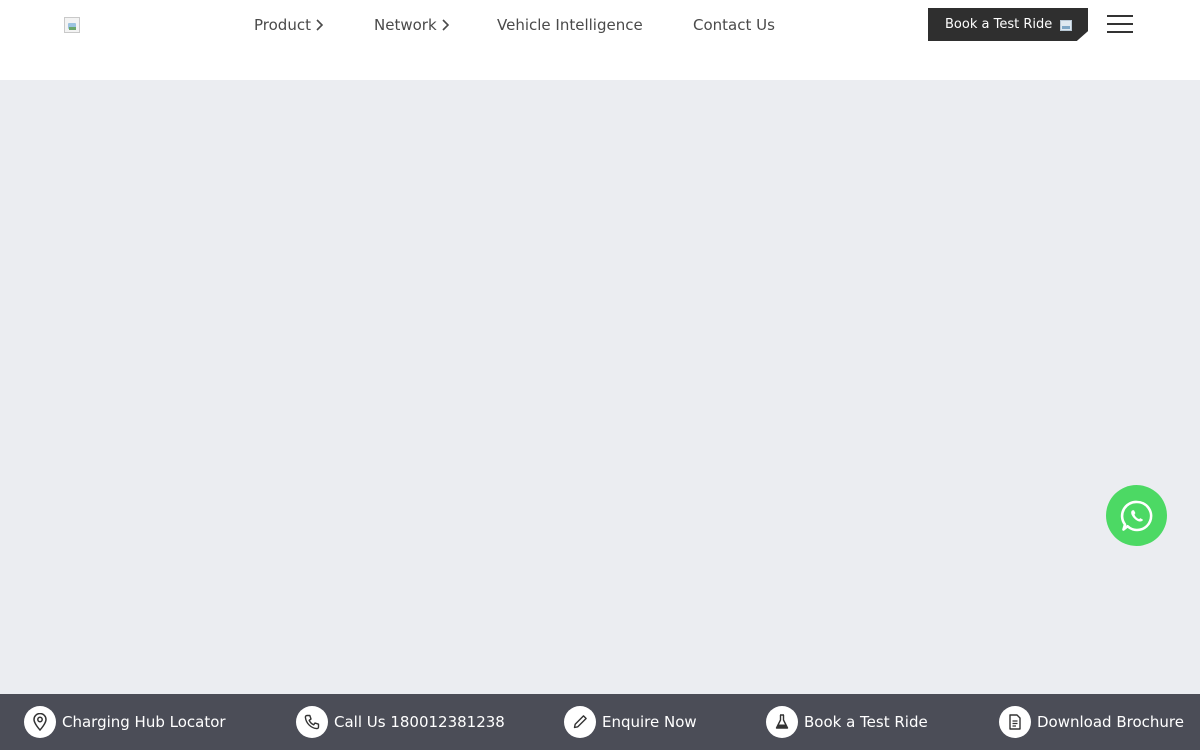  I want to click on download-brochure-label: Download Brochure, so click(1110, 722).